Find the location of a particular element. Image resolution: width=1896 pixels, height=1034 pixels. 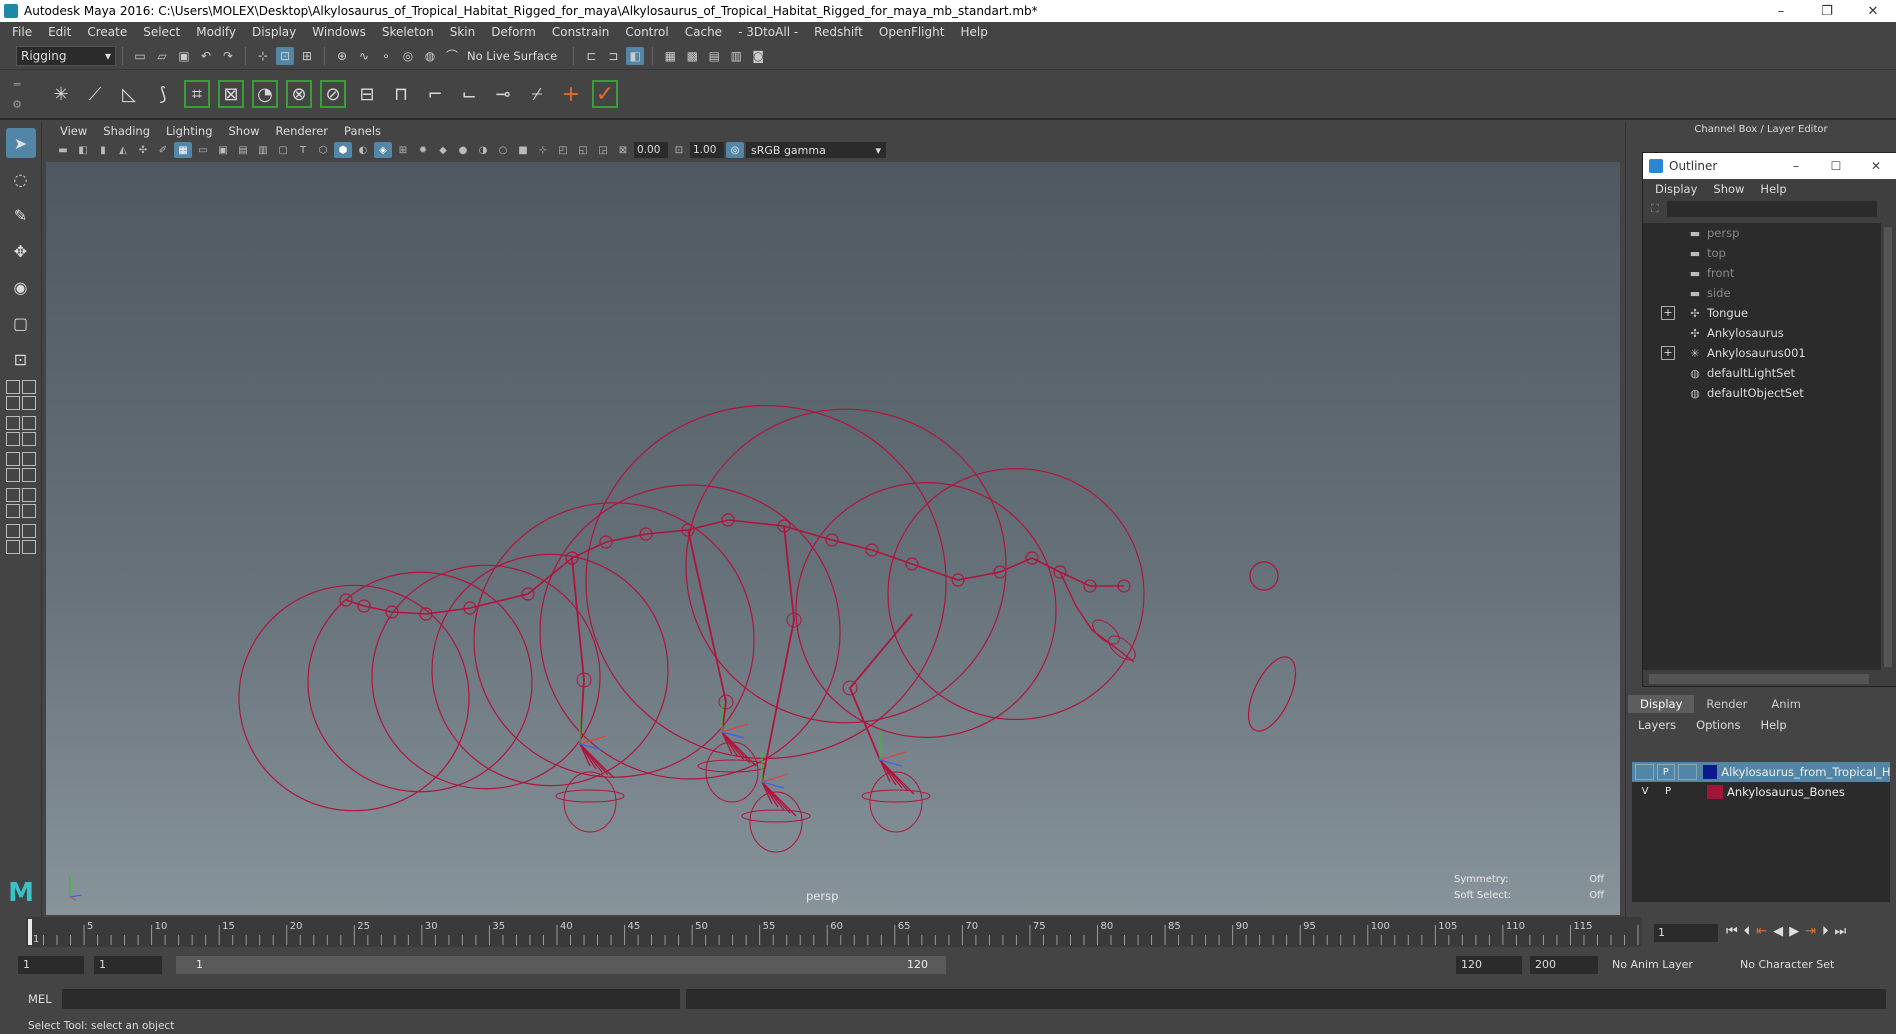

menu-skeleton: Skeleton is located at coordinates (408, 32).